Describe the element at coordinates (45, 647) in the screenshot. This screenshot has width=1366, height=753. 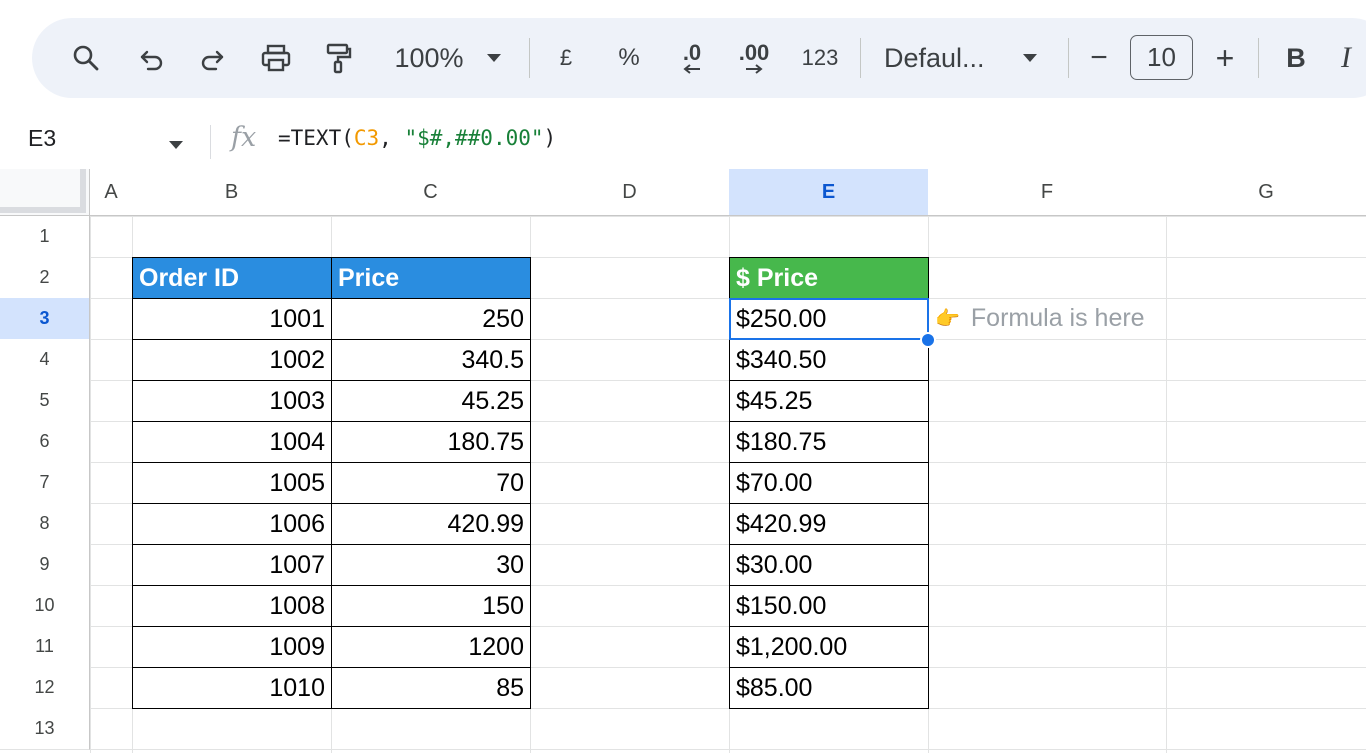
I see `row-header-11: 11` at that location.